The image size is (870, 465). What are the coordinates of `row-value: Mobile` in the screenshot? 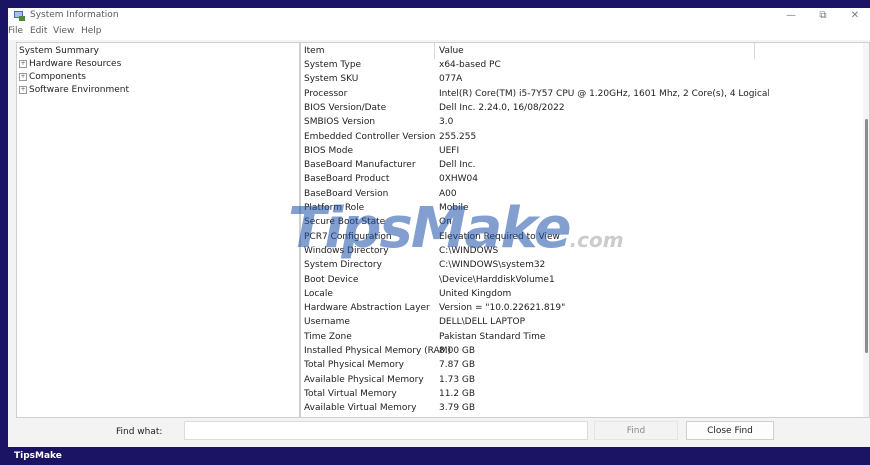 It's located at (454, 208).